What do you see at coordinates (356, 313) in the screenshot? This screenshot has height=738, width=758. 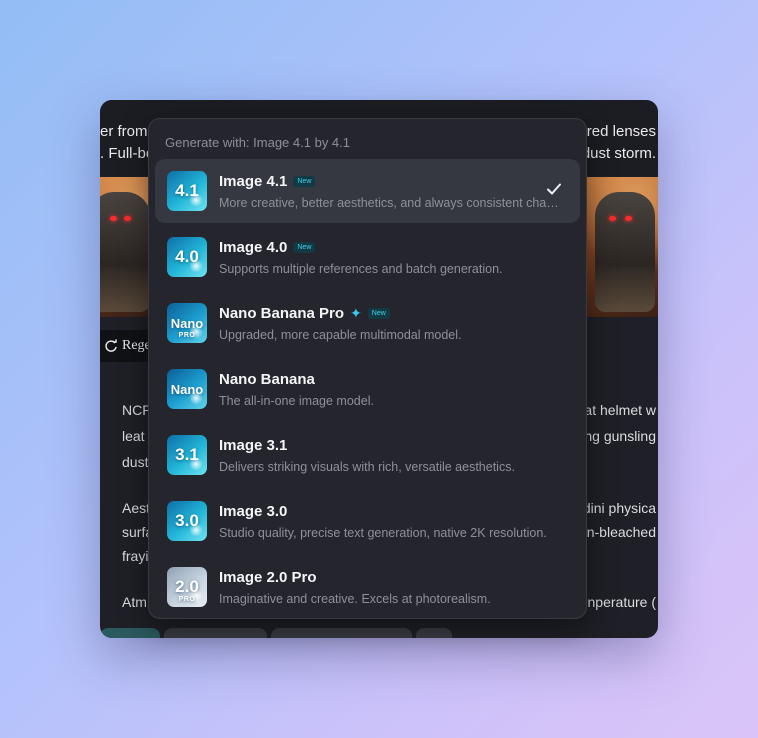 I see `sparkle-icon: ✦` at bounding box center [356, 313].